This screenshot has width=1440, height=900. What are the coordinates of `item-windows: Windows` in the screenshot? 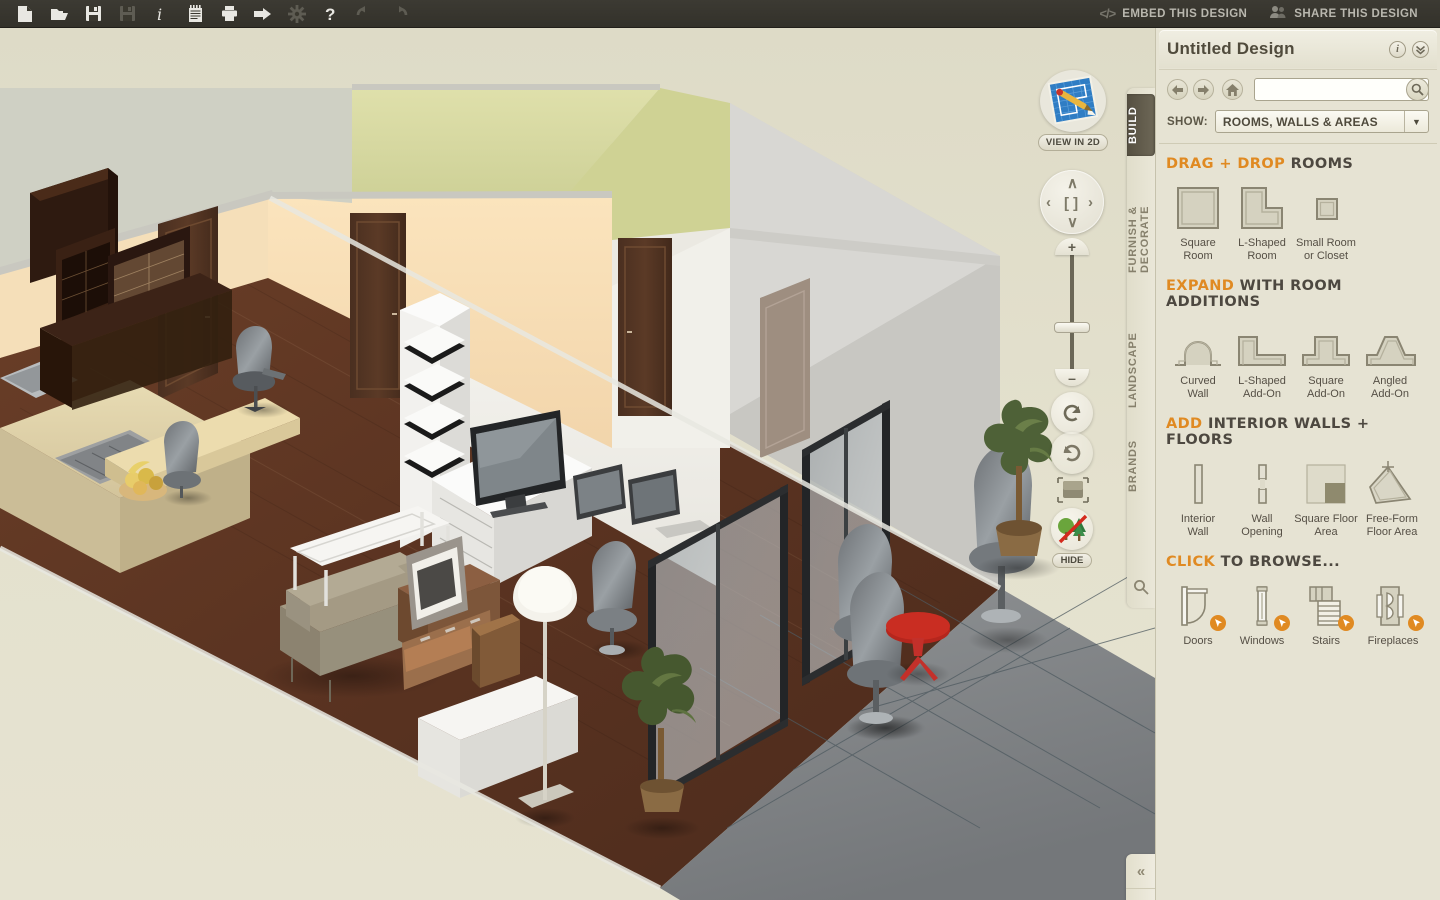 It's located at (1262, 613).